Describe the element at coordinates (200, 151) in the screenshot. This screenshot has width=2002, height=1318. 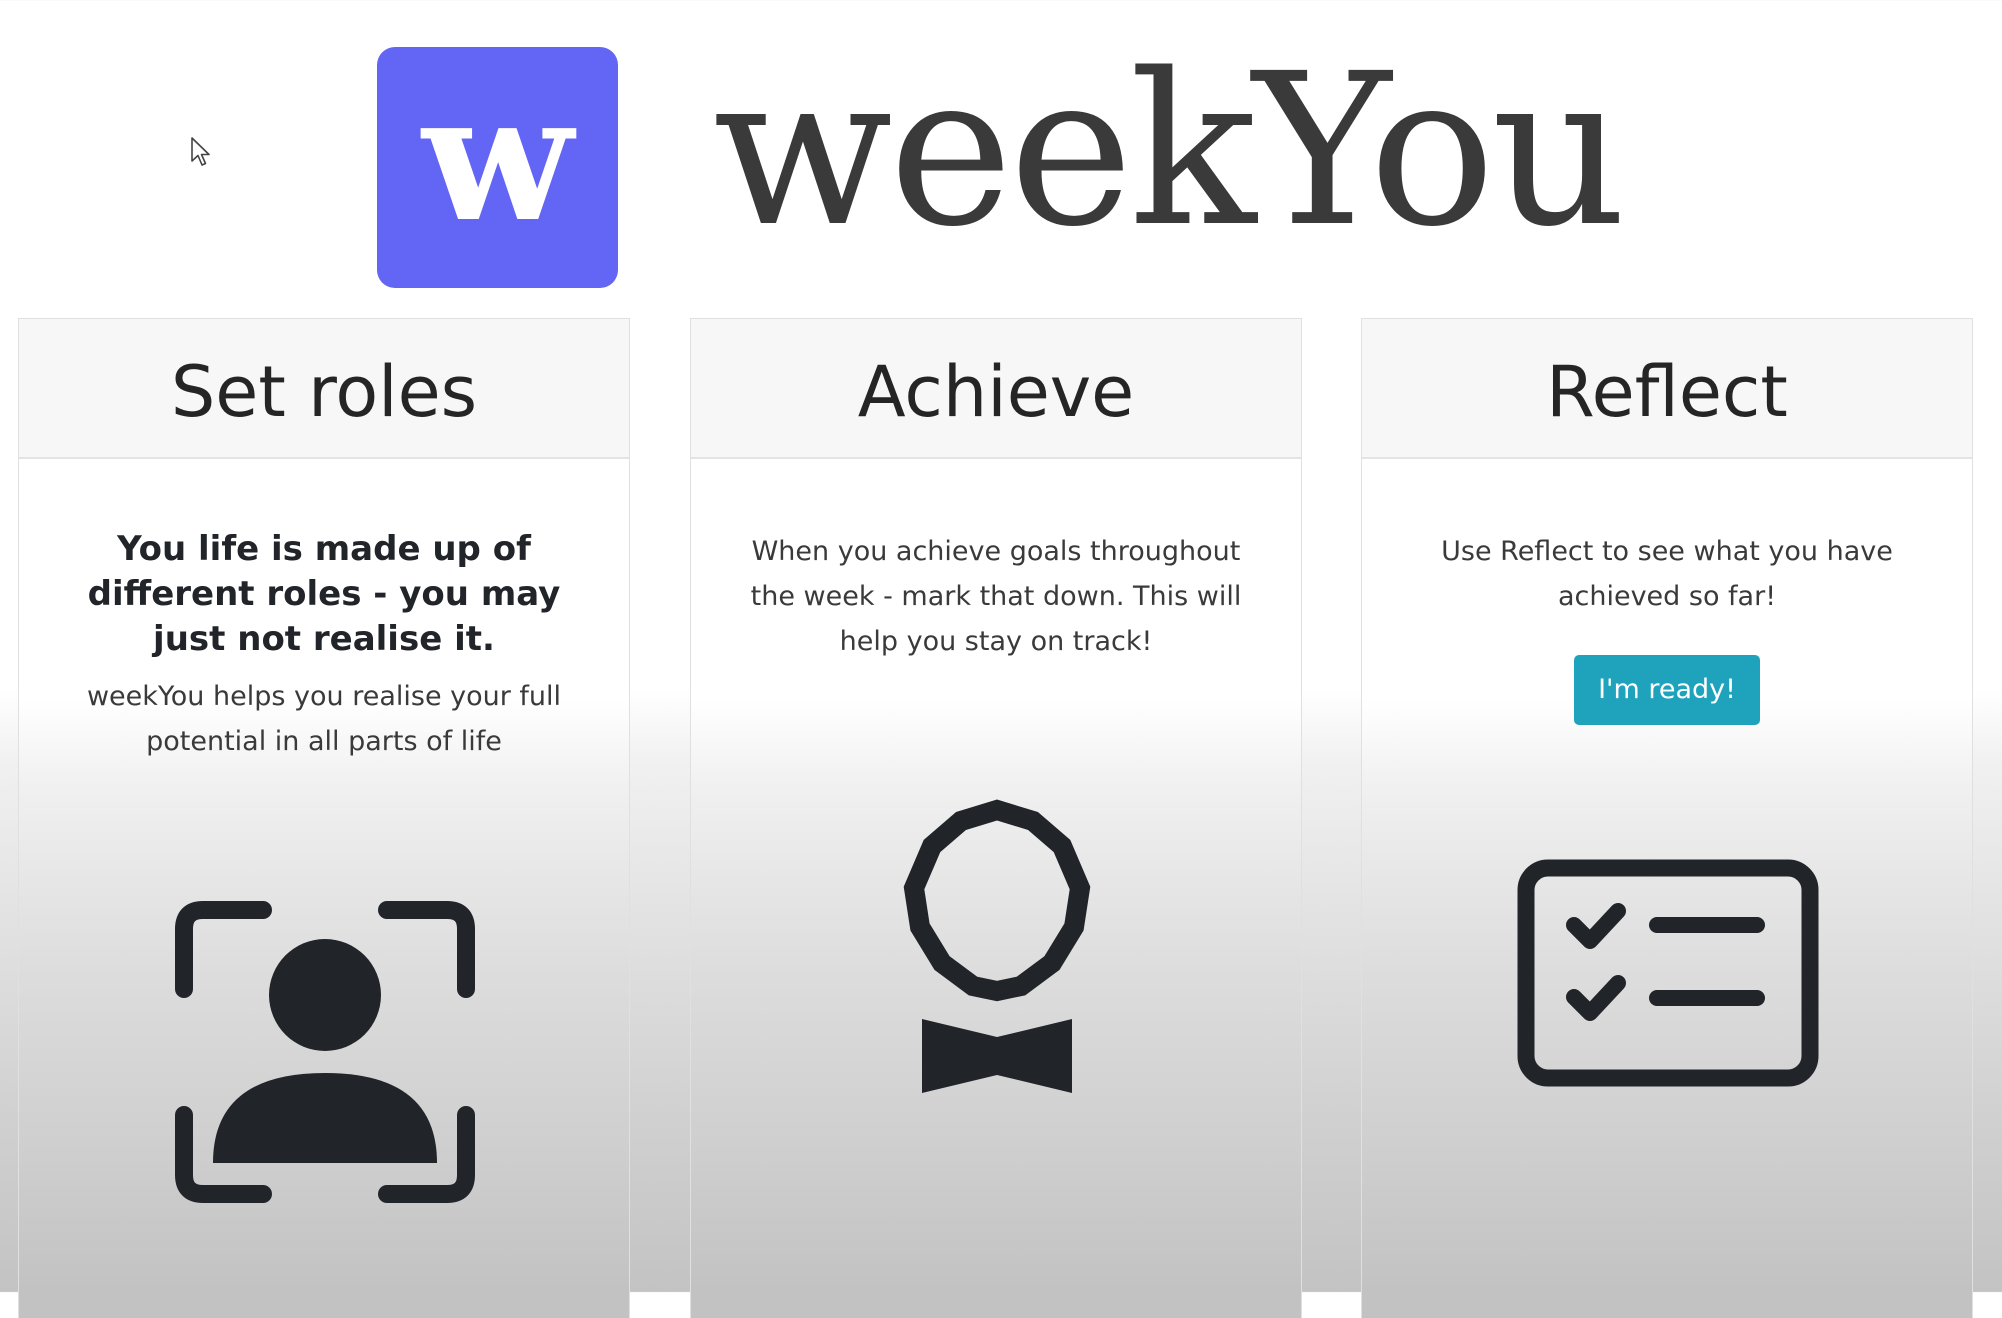
I see `mouse-cursor-icon` at that location.